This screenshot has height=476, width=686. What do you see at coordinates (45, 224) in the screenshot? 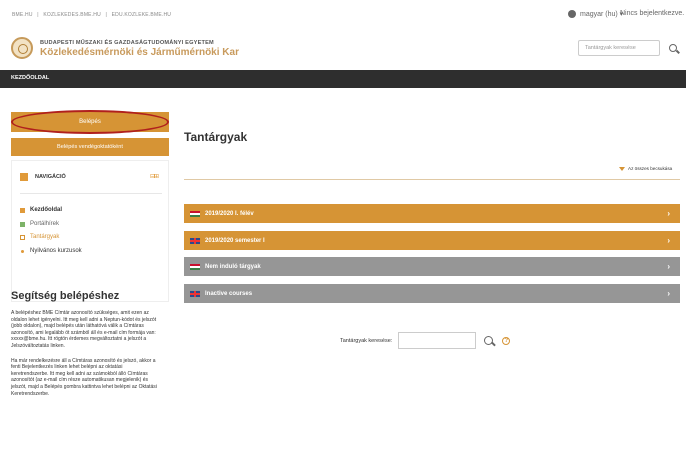
I see `sidebar-item-label: Portálhírek` at bounding box center [45, 224].